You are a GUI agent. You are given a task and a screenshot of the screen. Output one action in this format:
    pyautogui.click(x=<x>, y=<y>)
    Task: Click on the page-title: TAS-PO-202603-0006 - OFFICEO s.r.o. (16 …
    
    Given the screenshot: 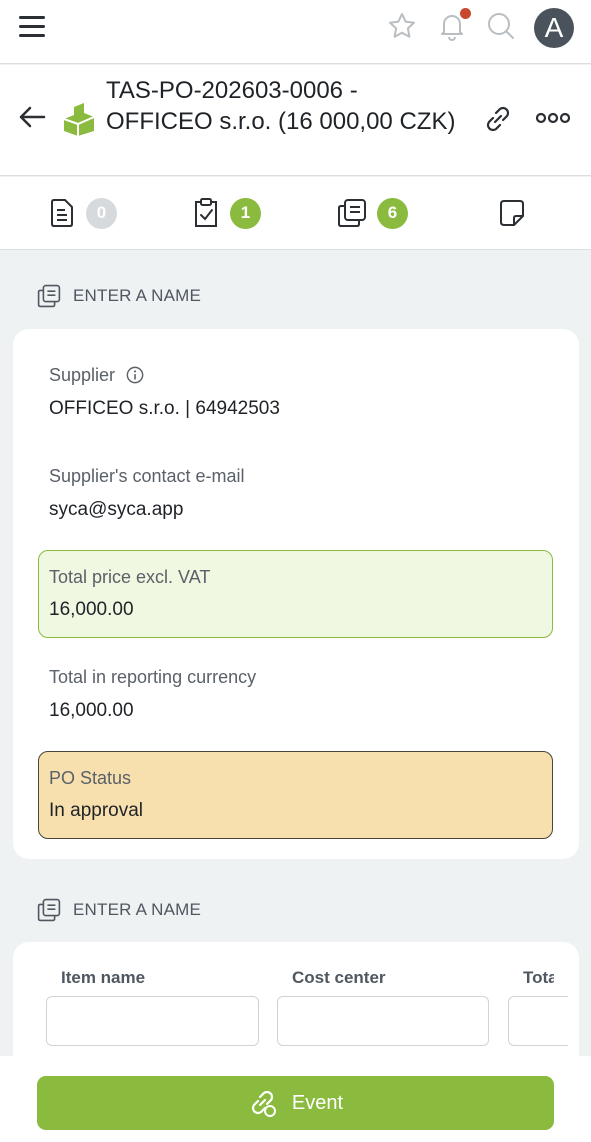 What is the action you would take?
    pyautogui.click(x=281, y=106)
    